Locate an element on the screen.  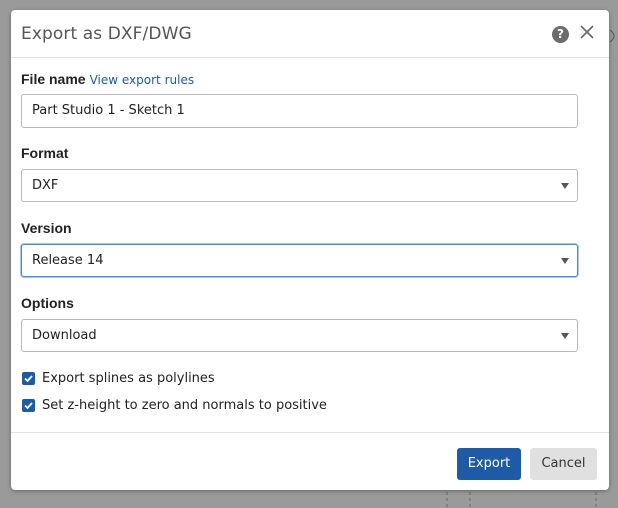
options-label: Options is located at coordinates (47, 303).